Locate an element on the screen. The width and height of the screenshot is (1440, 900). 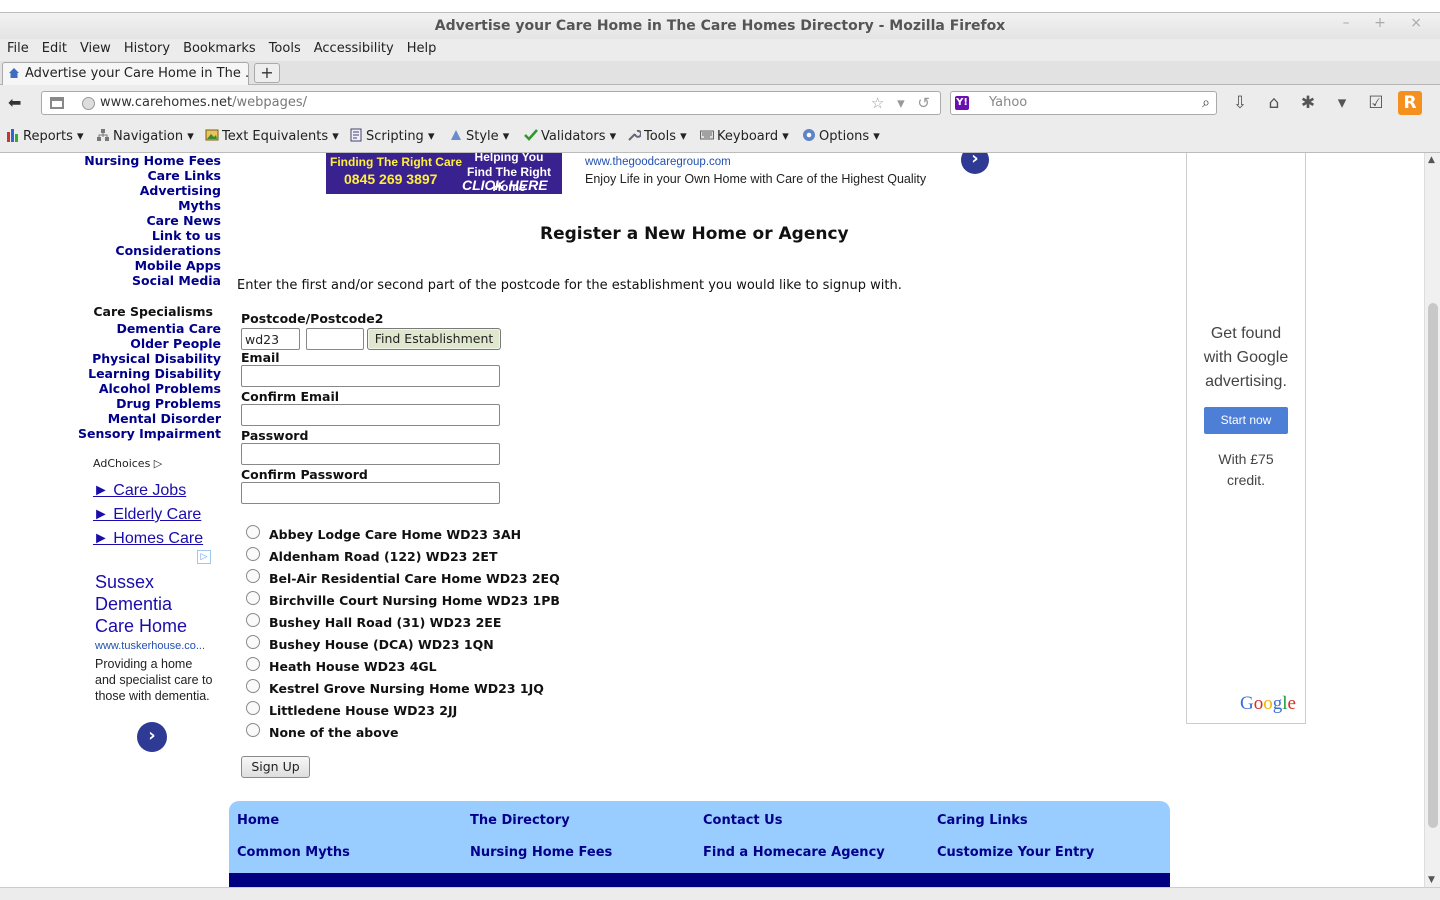
sign-up-button: Sign Up is located at coordinates (275, 767).